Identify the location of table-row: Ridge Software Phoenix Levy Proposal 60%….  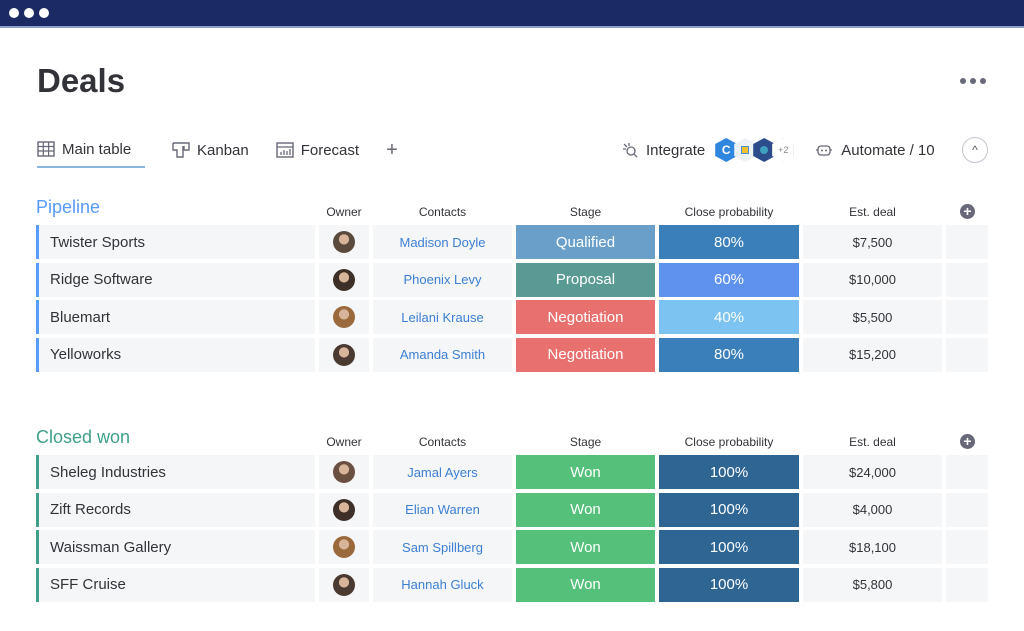
(516, 281).